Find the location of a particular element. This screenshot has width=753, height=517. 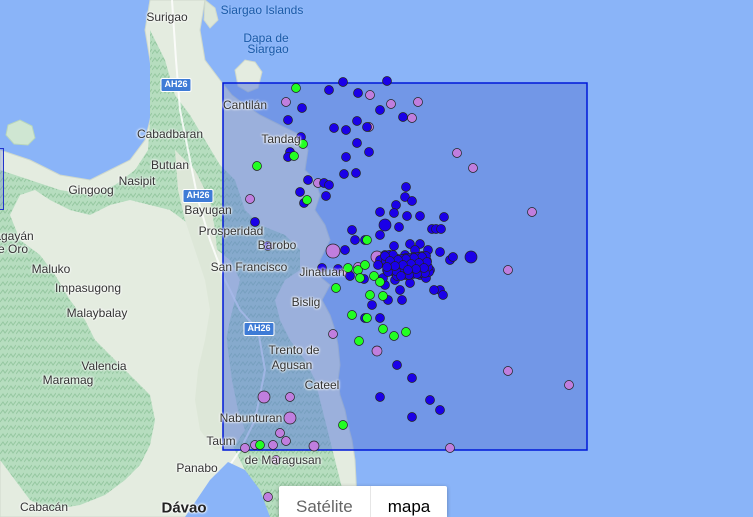

map-type-toggle: Satélite mapa is located at coordinates (363, 501).